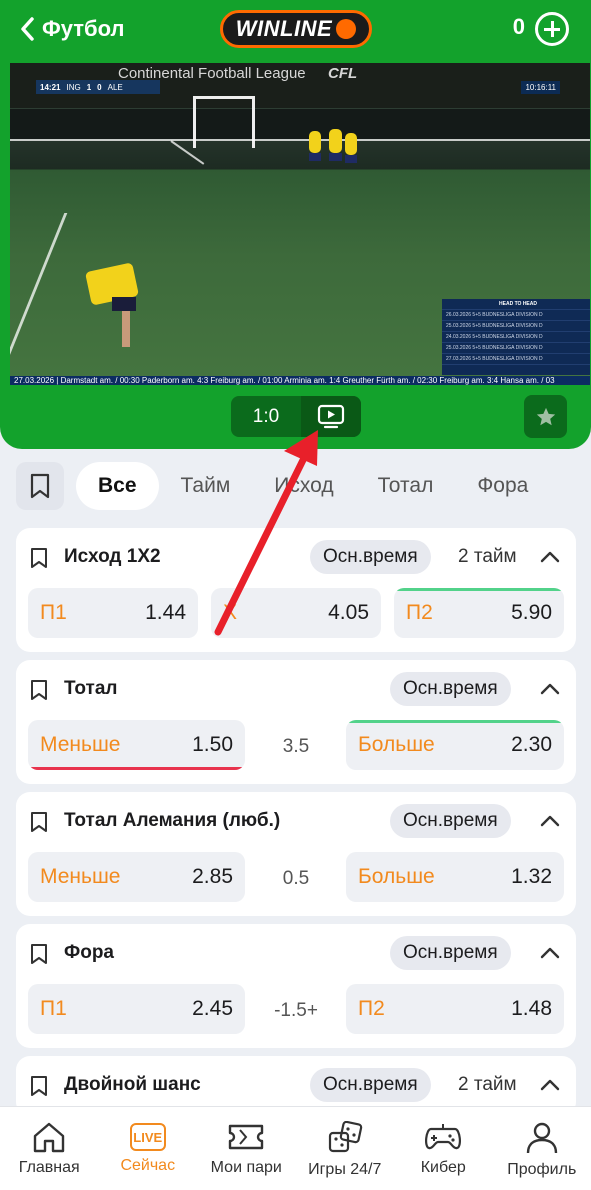 Image resolution: width=591 pixels, height=1190 pixels. What do you see at coordinates (266, 416) in the screenshot?
I see `match-score: 1:0` at bounding box center [266, 416].